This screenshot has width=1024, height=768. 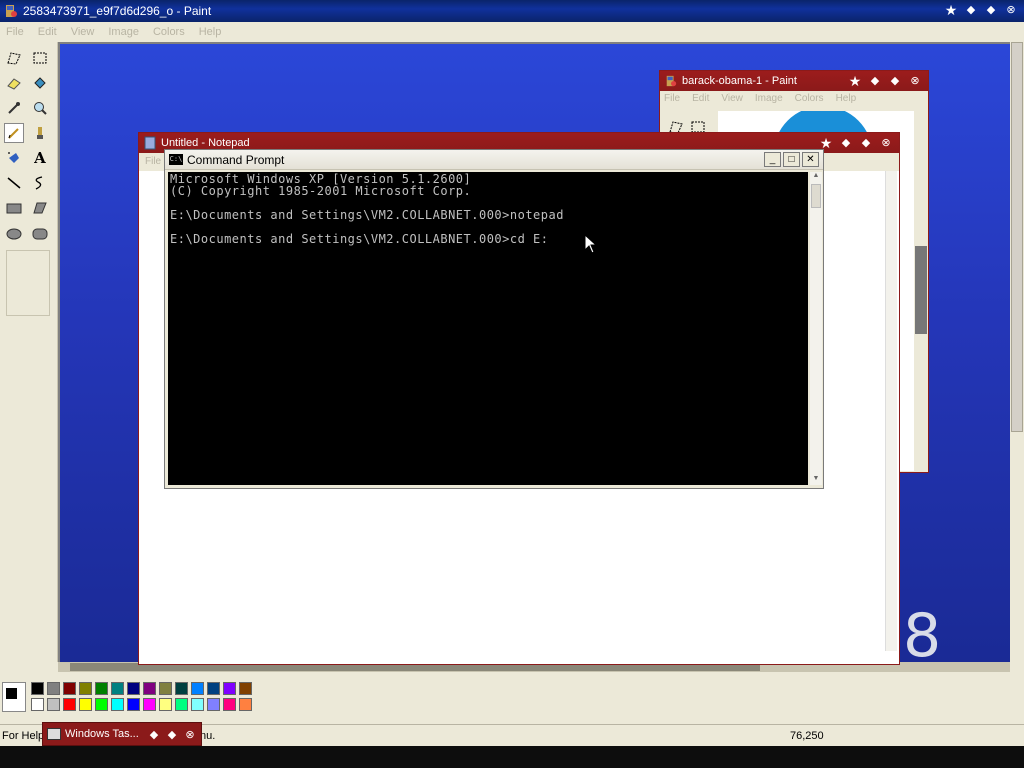 I want to click on paint-app-icon, so click(x=671, y=81).